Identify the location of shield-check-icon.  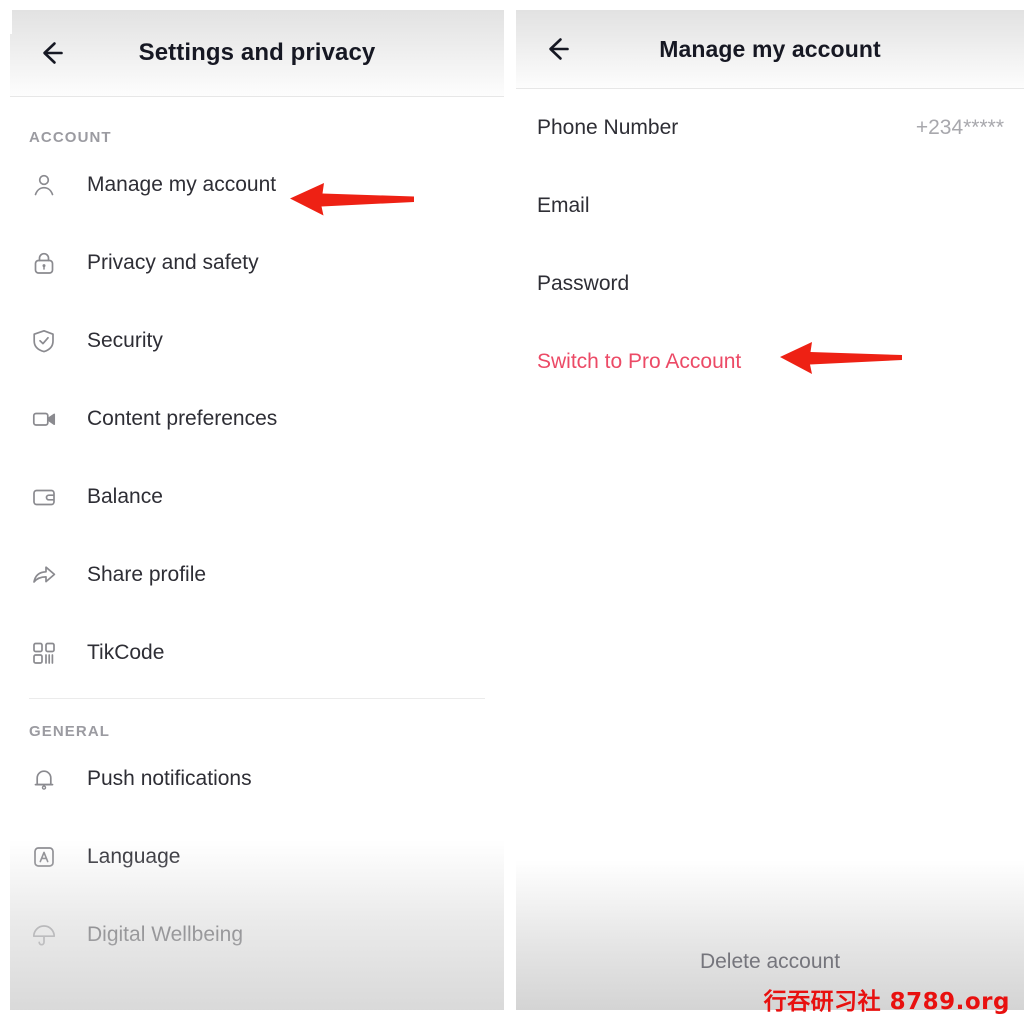
(44, 341).